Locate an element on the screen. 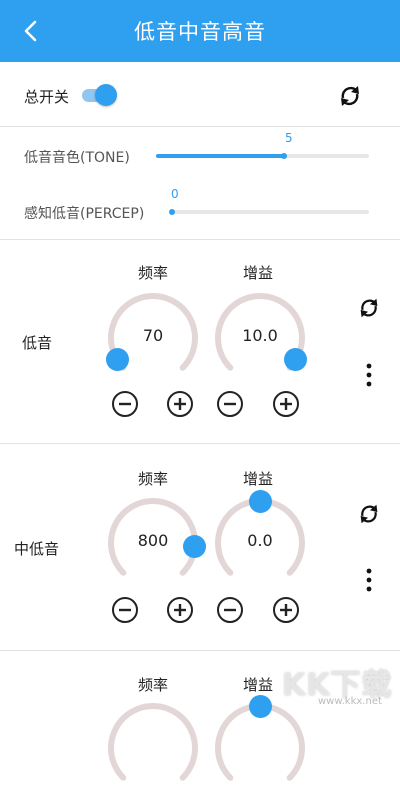 The height and width of the screenshot is (800, 400). page-title: 低音中音高音 is located at coordinates (200, 32).